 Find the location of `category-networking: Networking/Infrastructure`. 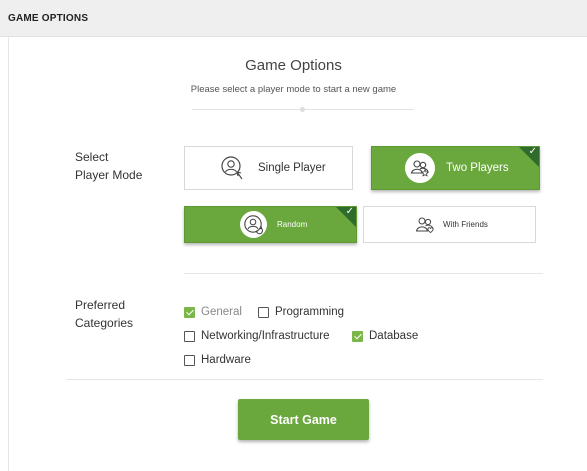

category-networking: Networking/Infrastructure is located at coordinates (256, 336).